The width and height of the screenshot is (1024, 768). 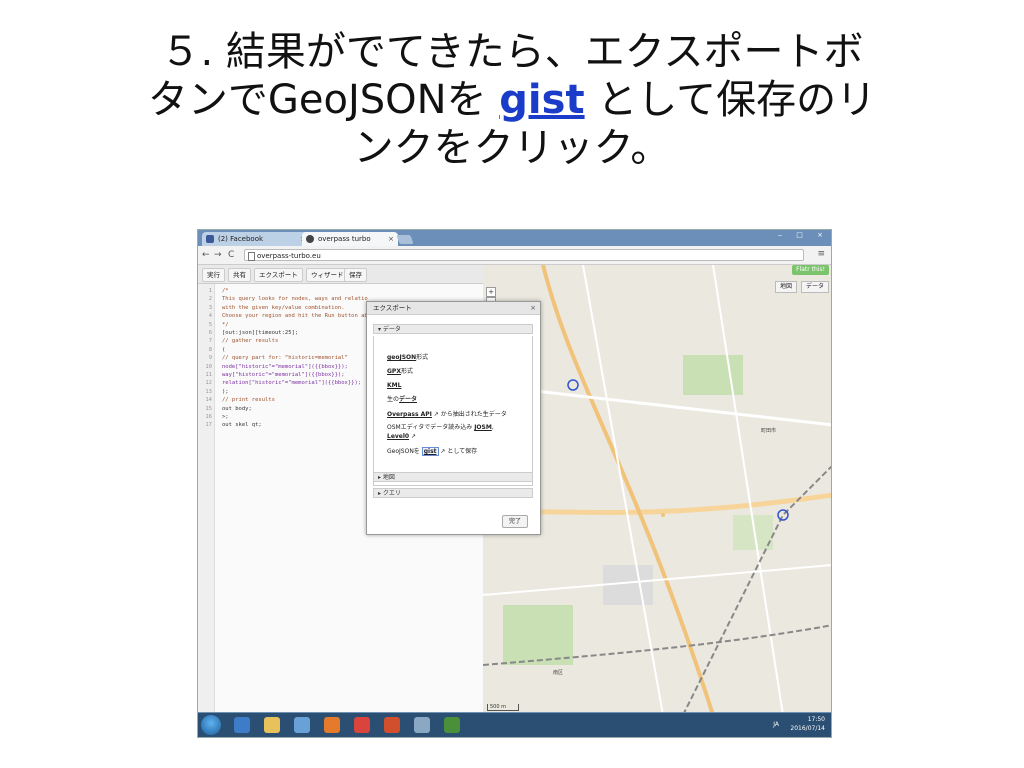 I want to click on code-text: out skel qt;, so click(x=242, y=425).